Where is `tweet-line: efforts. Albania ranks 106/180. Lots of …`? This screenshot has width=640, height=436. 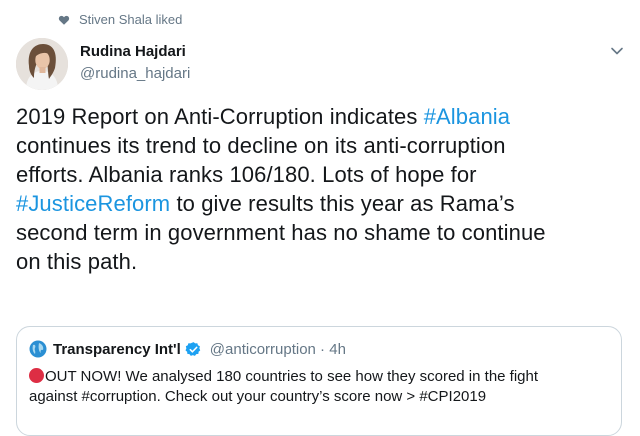
tweet-line: efforts. Albania ranks 106/180. Lots of … is located at coordinates (246, 174).